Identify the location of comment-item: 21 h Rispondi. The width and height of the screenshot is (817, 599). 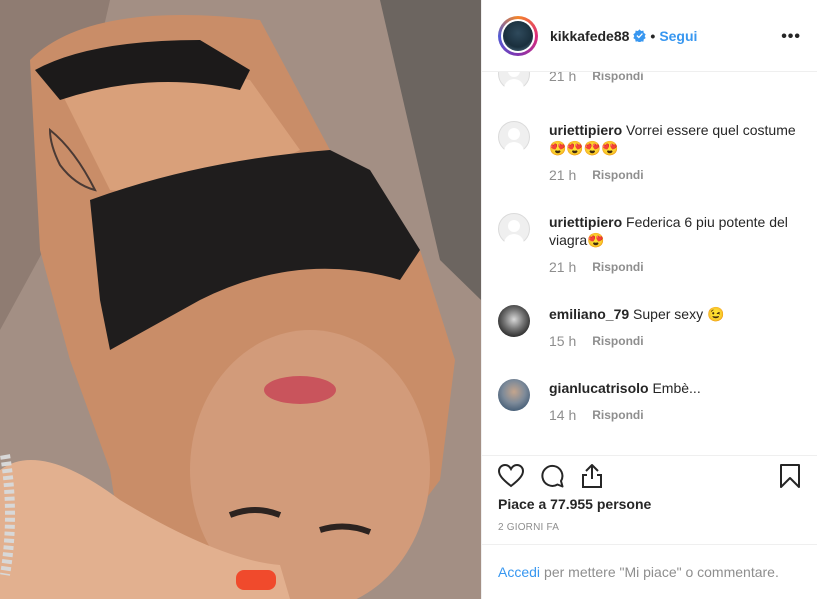
(649, 81).